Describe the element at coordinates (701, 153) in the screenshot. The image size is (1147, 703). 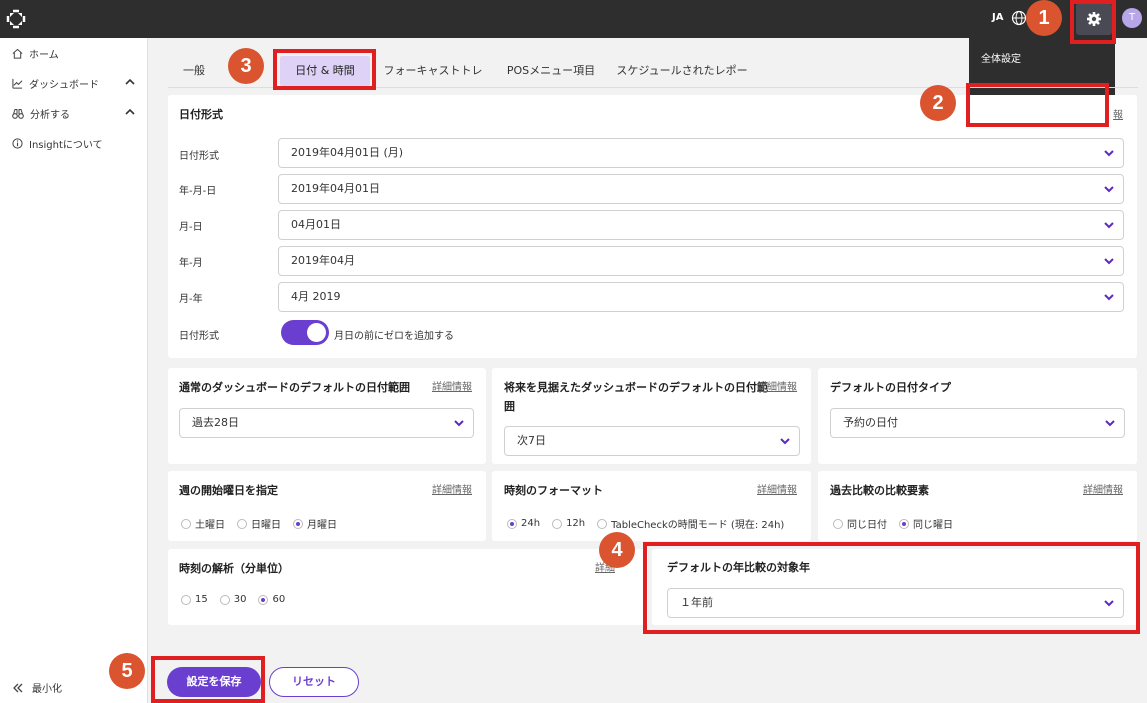
I see `date-format-select: 2019年04月01日 (月)` at that location.